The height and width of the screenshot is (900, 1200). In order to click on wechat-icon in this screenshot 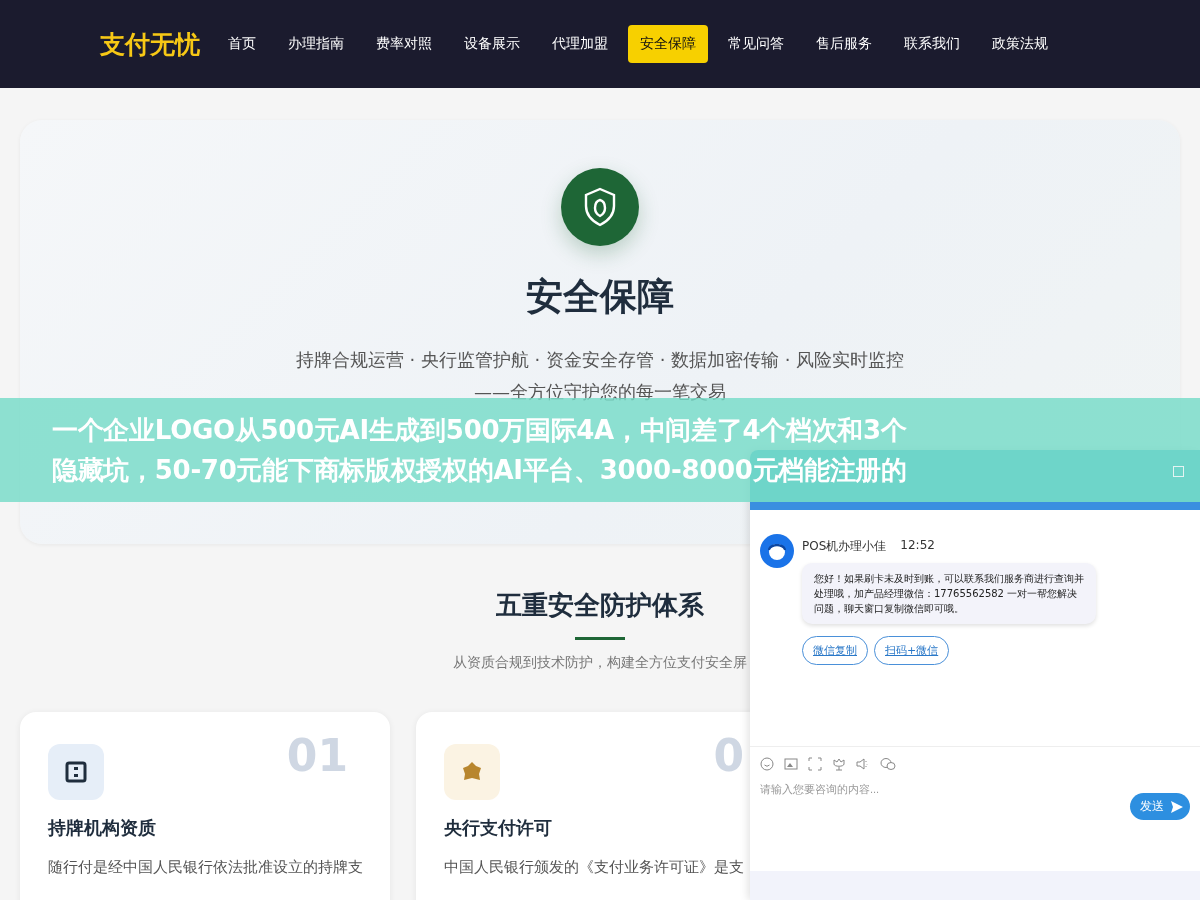, I will do `click(888, 764)`.